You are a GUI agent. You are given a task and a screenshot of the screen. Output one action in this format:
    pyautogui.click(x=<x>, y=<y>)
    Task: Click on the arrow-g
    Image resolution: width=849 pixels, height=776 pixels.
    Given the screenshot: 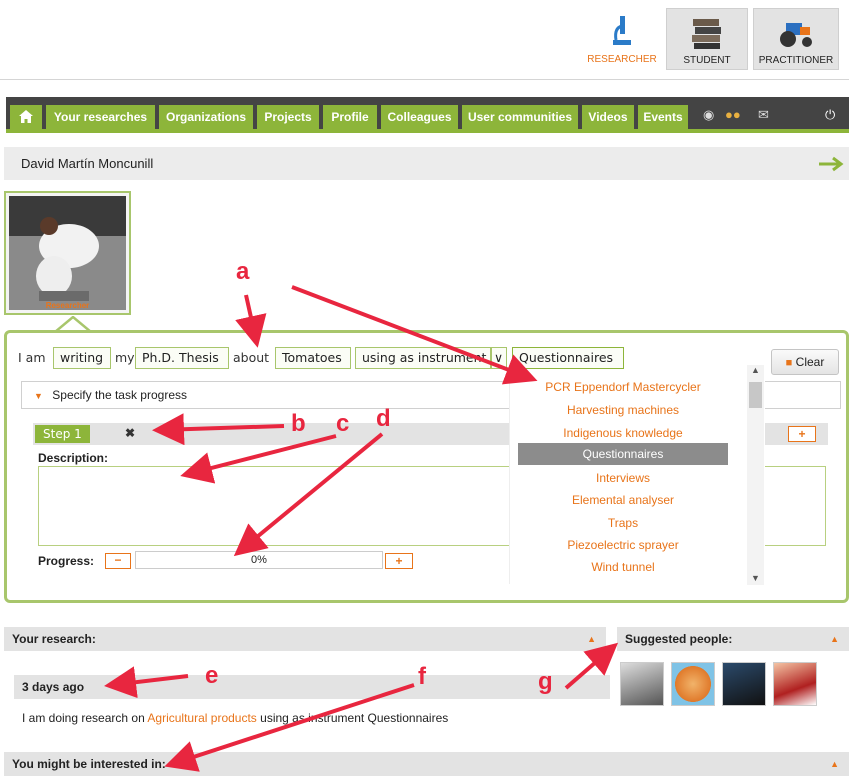 What is the action you would take?
    pyautogui.click(x=591, y=666)
    